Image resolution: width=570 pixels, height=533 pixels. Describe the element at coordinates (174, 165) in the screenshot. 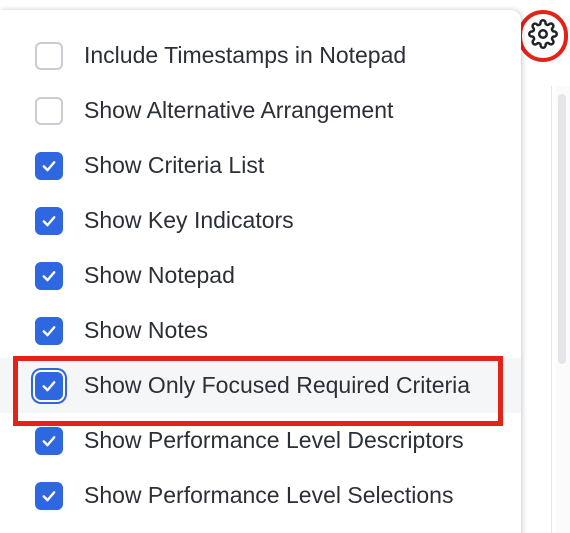

I see `menu-item-label: Show Criteria List` at that location.